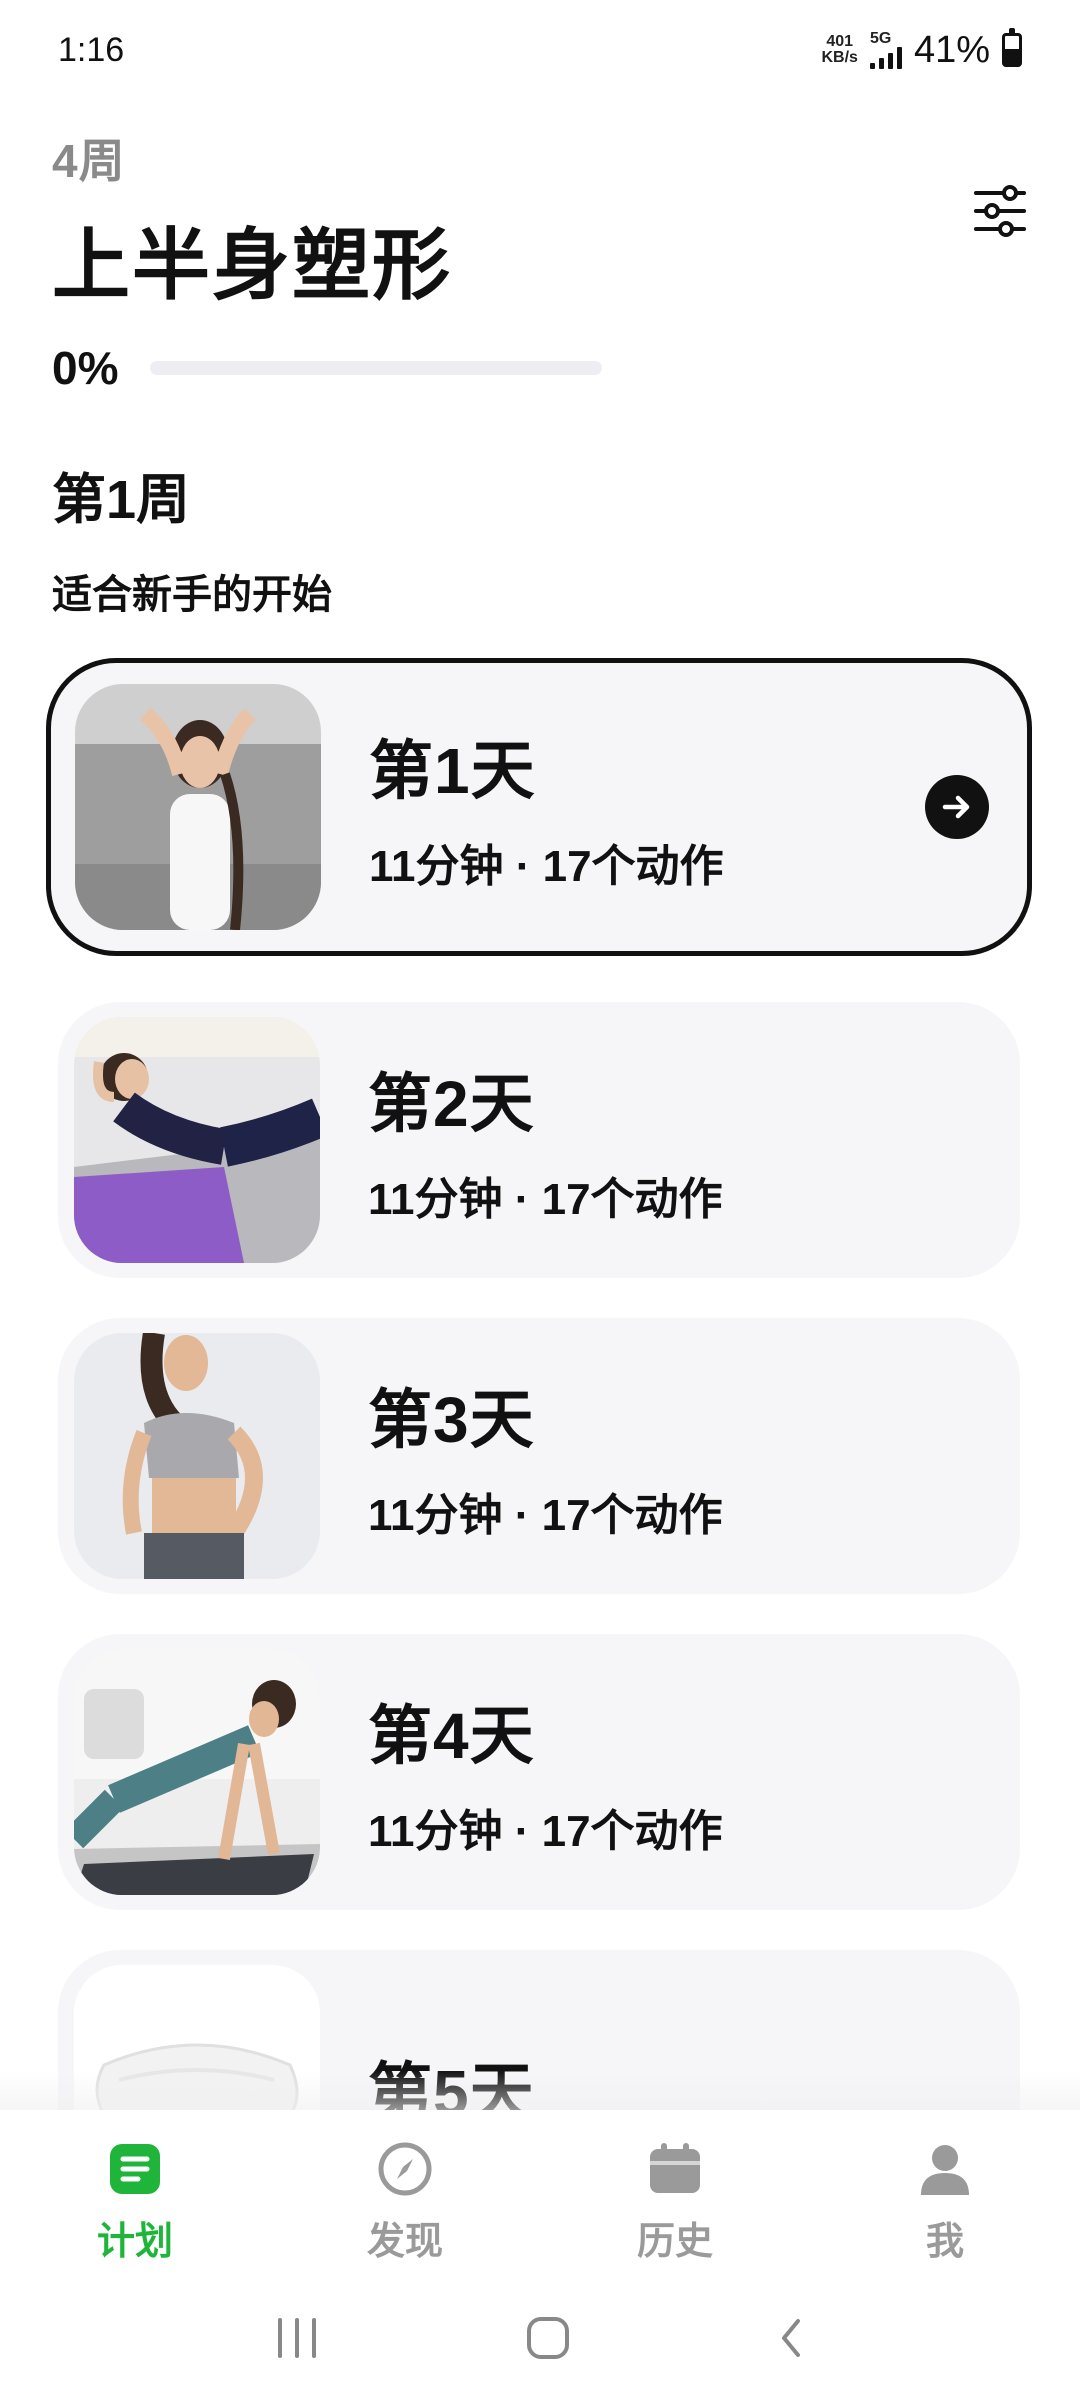 The height and width of the screenshot is (2400, 1080). Describe the element at coordinates (376, 368) in the screenshot. I see `progress-bar` at that location.